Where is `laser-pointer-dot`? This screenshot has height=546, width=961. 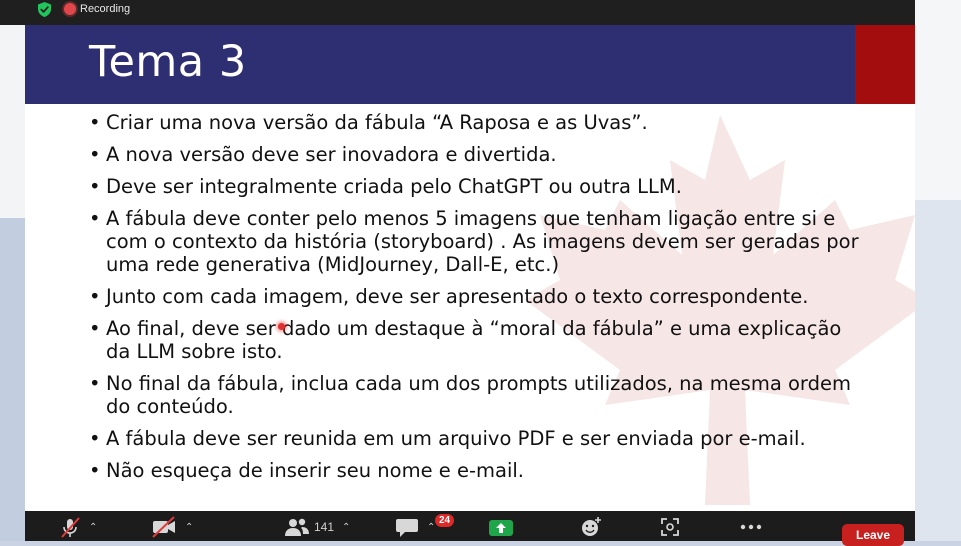 laser-pointer-dot is located at coordinates (281, 326).